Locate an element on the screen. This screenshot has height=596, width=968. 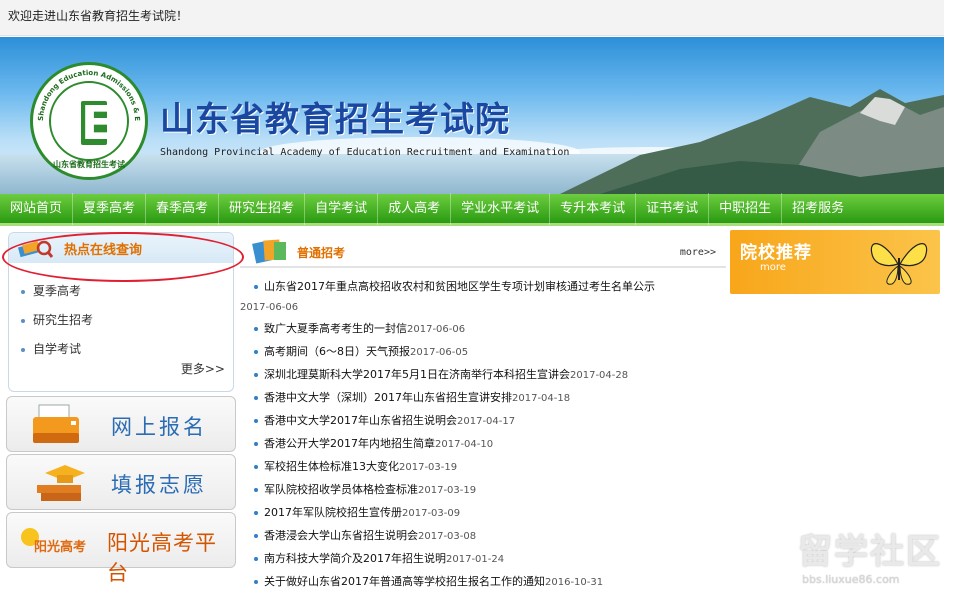
section-title: 普通招考 is located at coordinates (321, 253).